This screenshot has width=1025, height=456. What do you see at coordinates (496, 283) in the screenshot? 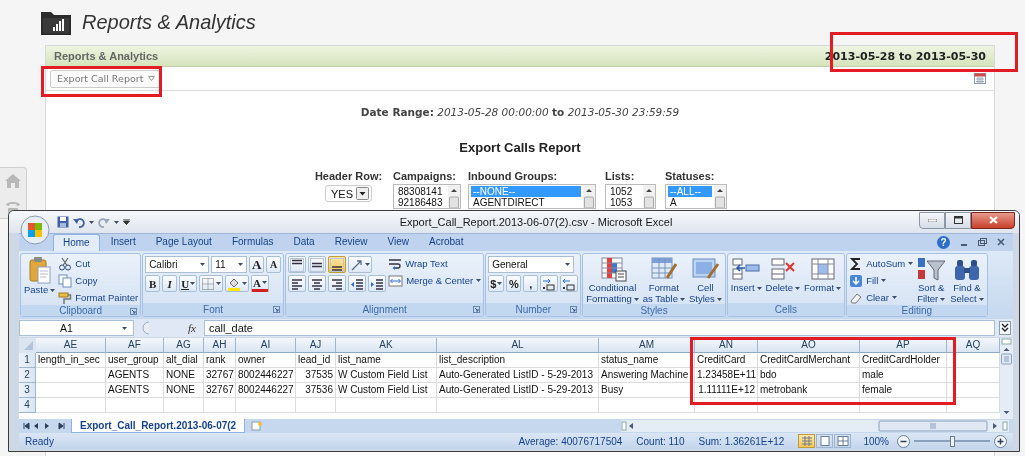
I see `number-style-button: $` at bounding box center [496, 283].